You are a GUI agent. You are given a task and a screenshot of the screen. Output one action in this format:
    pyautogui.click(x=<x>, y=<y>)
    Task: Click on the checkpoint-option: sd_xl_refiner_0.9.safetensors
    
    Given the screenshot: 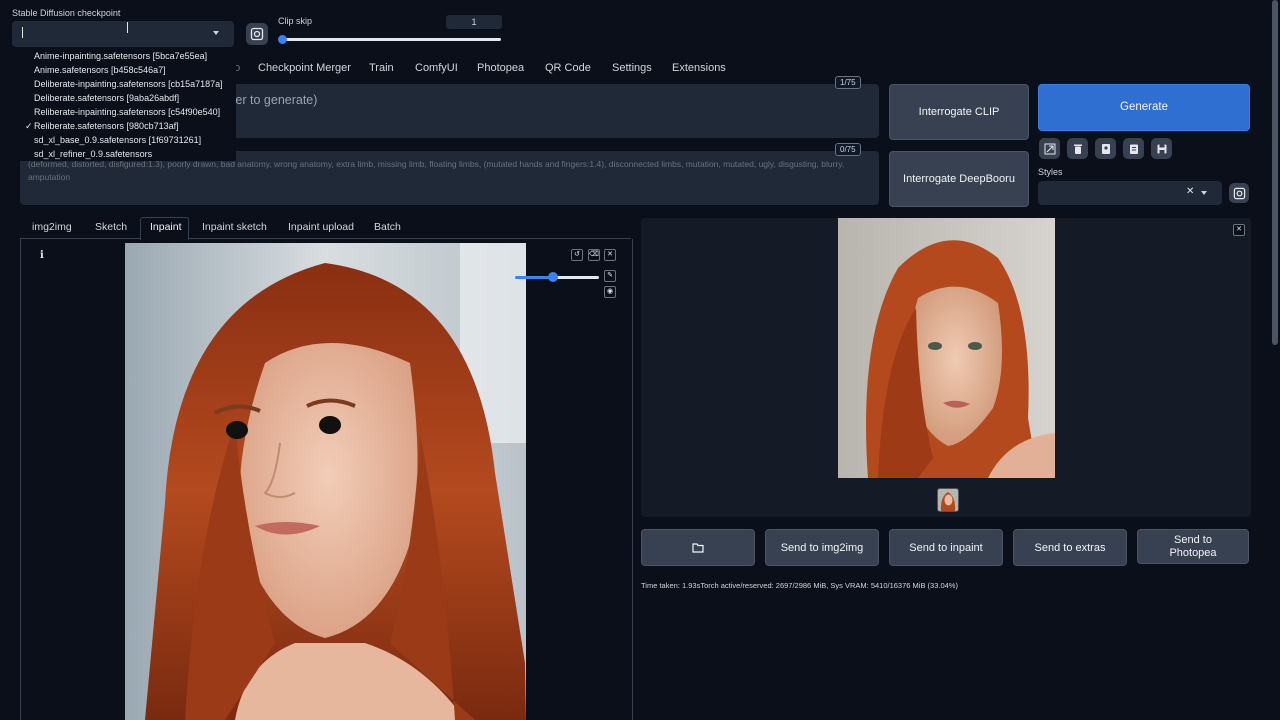 What is the action you would take?
    pyautogui.click(x=124, y=154)
    